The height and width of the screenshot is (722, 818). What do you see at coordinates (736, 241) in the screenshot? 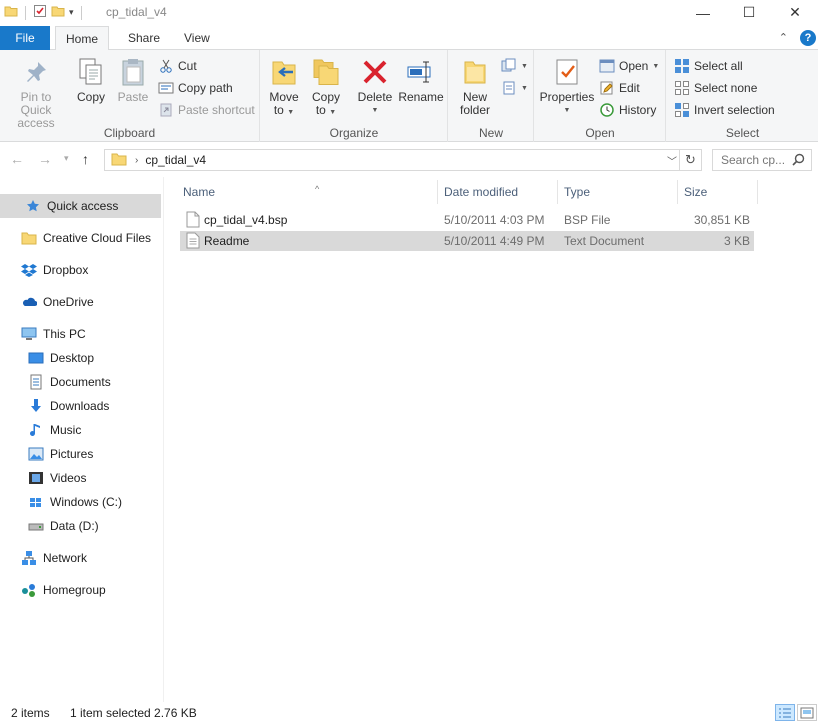
I see `file-size: 3 KB` at bounding box center [736, 241].